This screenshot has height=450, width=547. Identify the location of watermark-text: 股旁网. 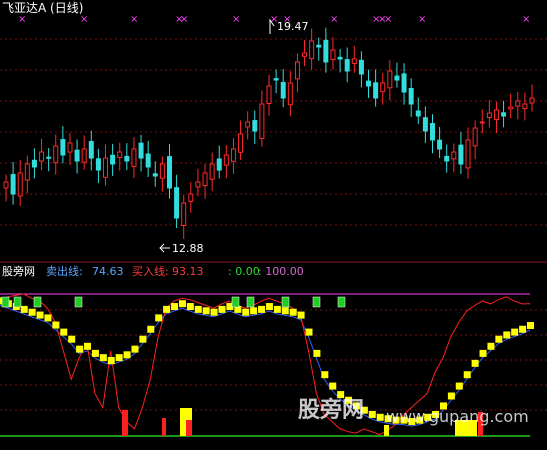
(331, 410).